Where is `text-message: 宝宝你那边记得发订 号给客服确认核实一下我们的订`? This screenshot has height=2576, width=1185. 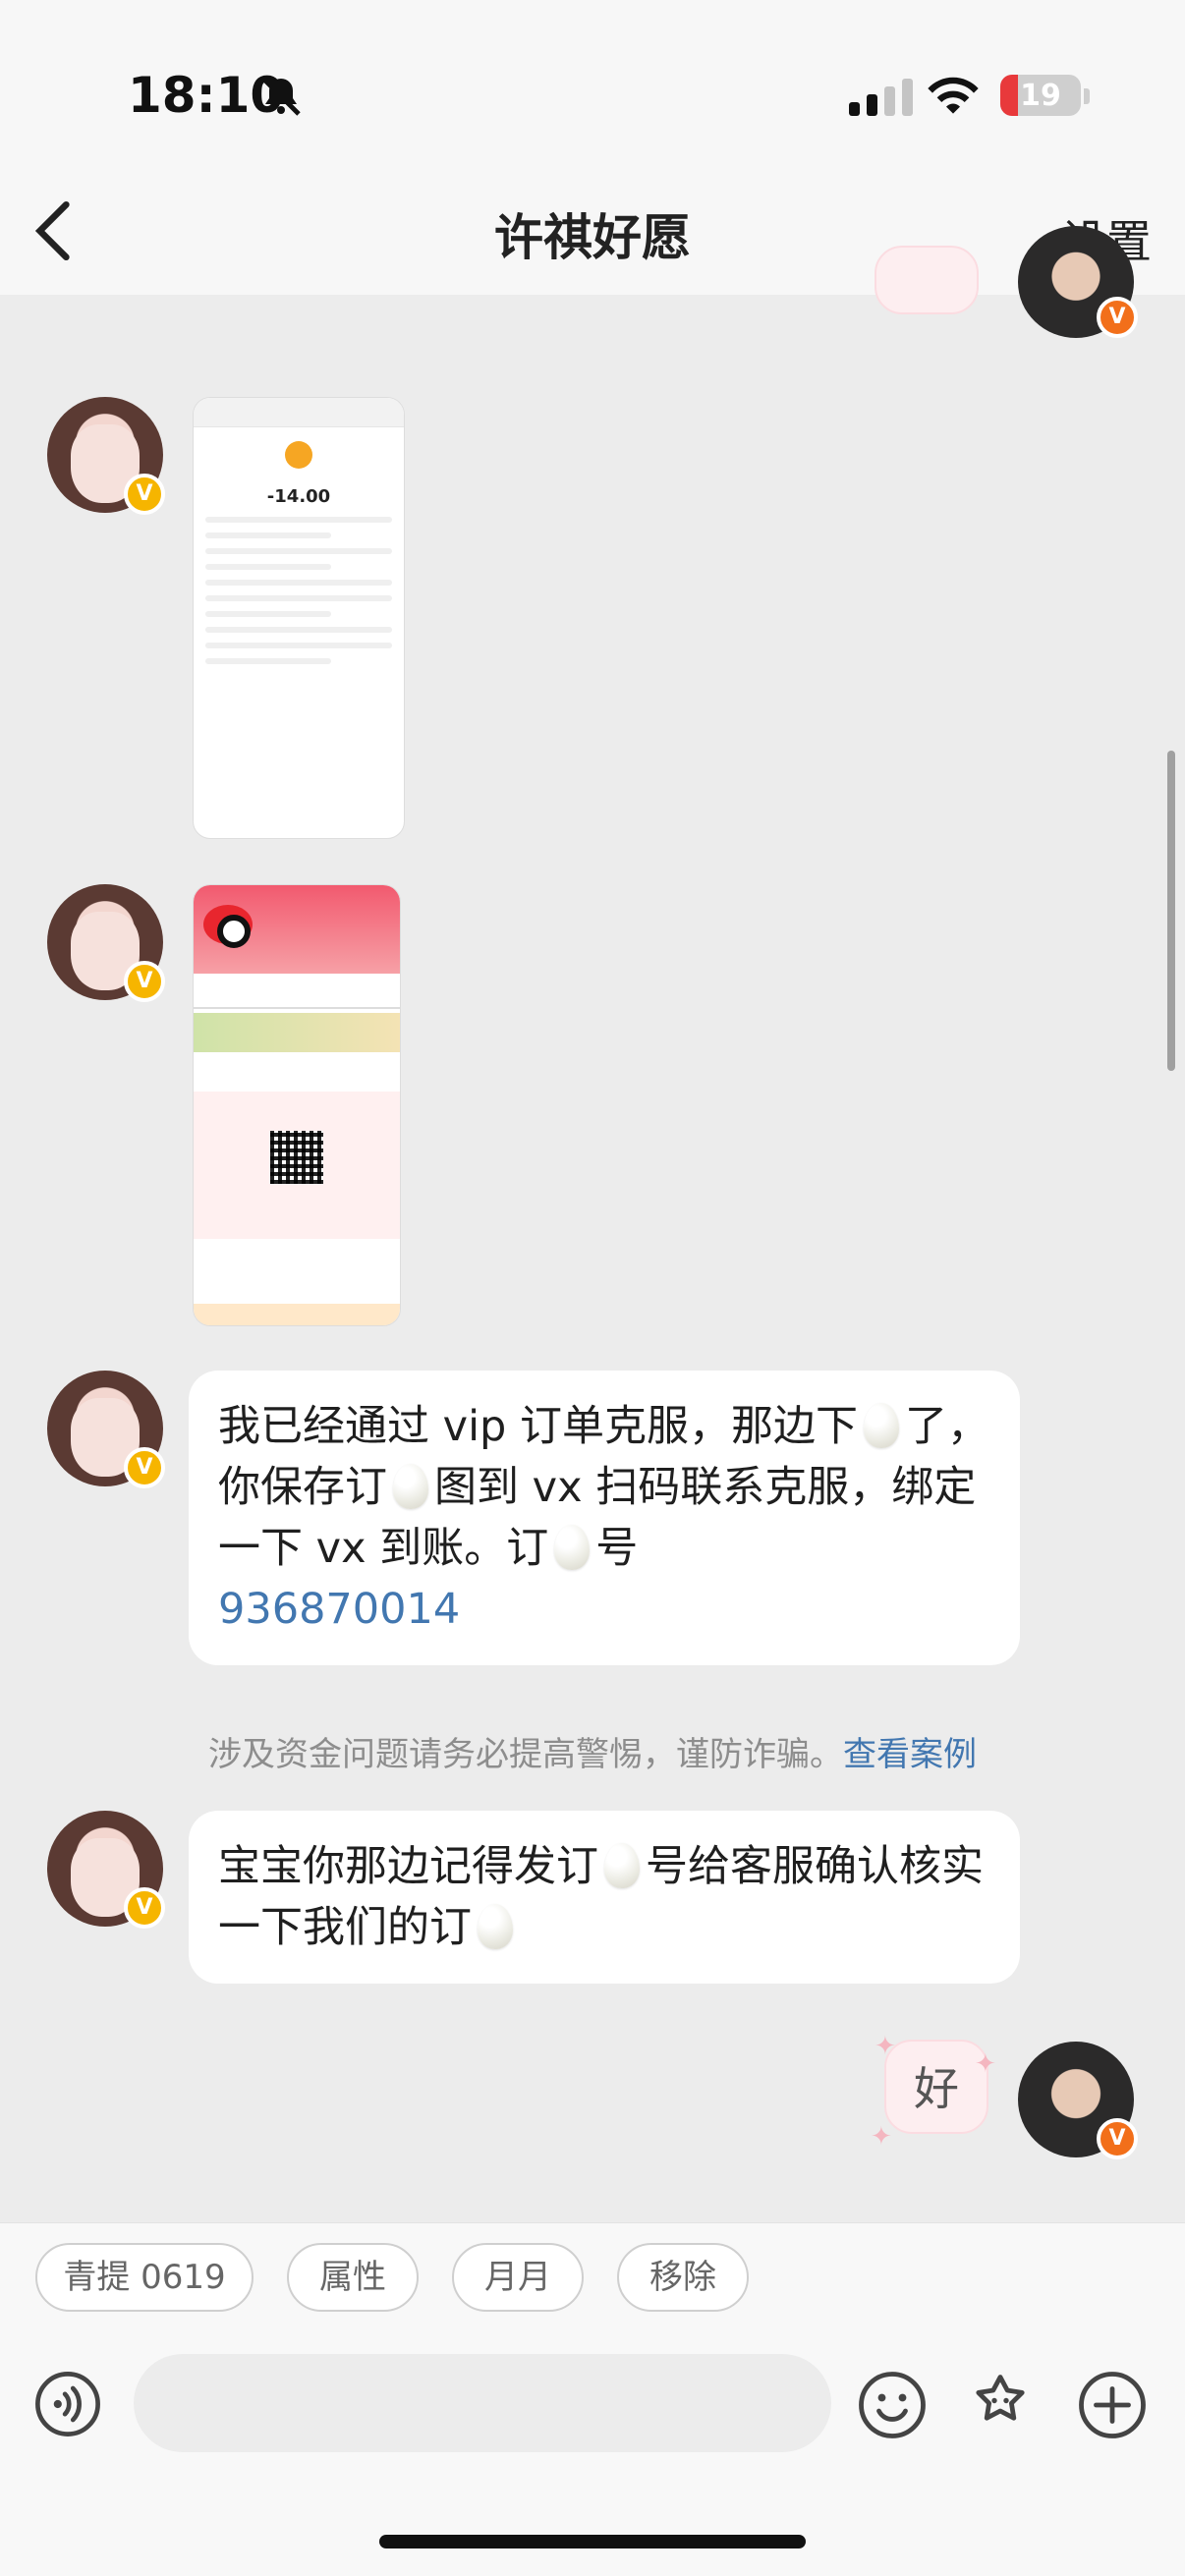 text-message: 宝宝你那边记得发订 号给客服确认核实一下我们的订 is located at coordinates (604, 1897).